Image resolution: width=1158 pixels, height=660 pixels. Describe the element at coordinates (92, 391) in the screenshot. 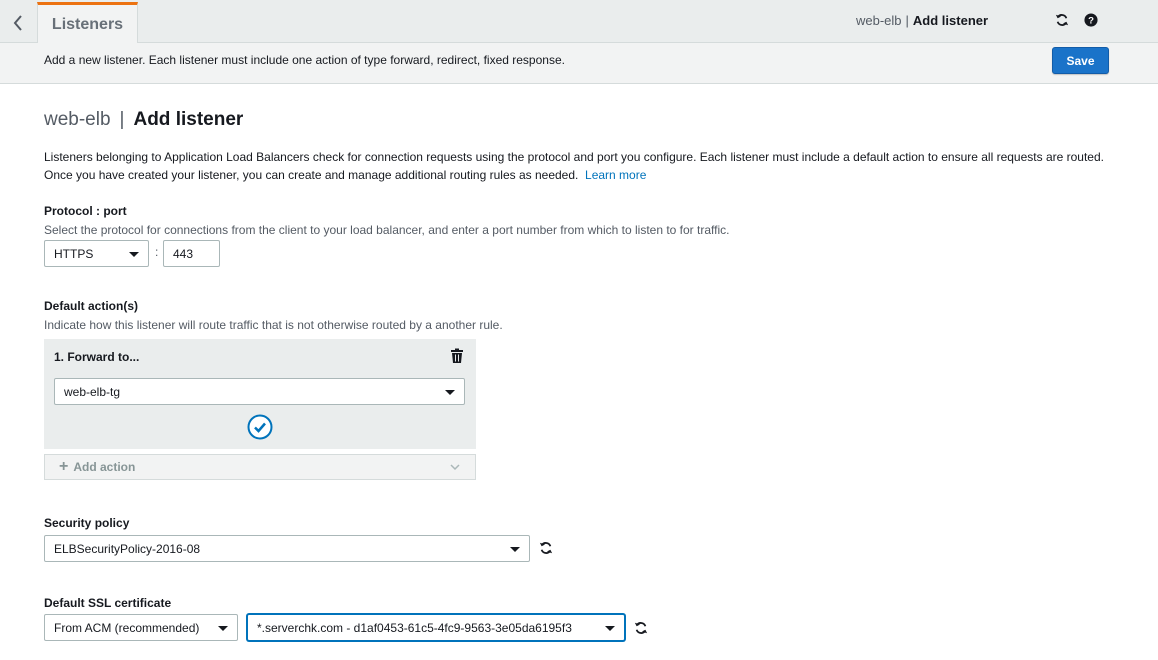

I see `target-group-value: web-elb-tg` at that location.